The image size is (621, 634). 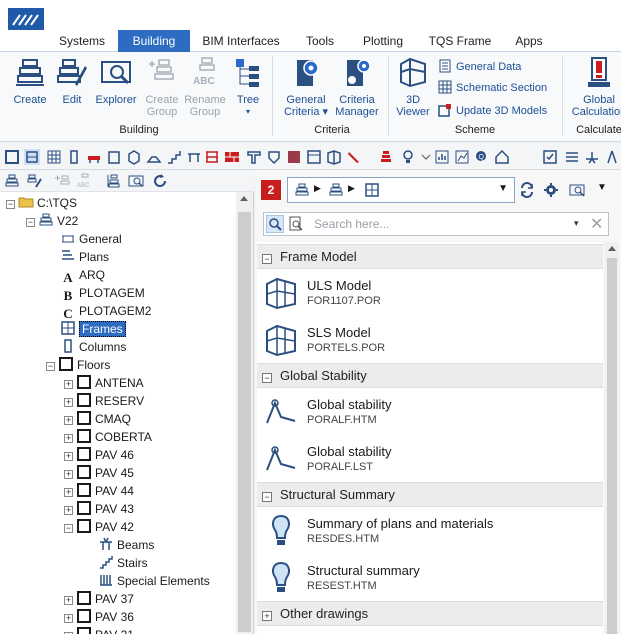 What do you see at coordinates (529, 41) in the screenshot?
I see `tab-apps: Apps` at bounding box center [529, 41].